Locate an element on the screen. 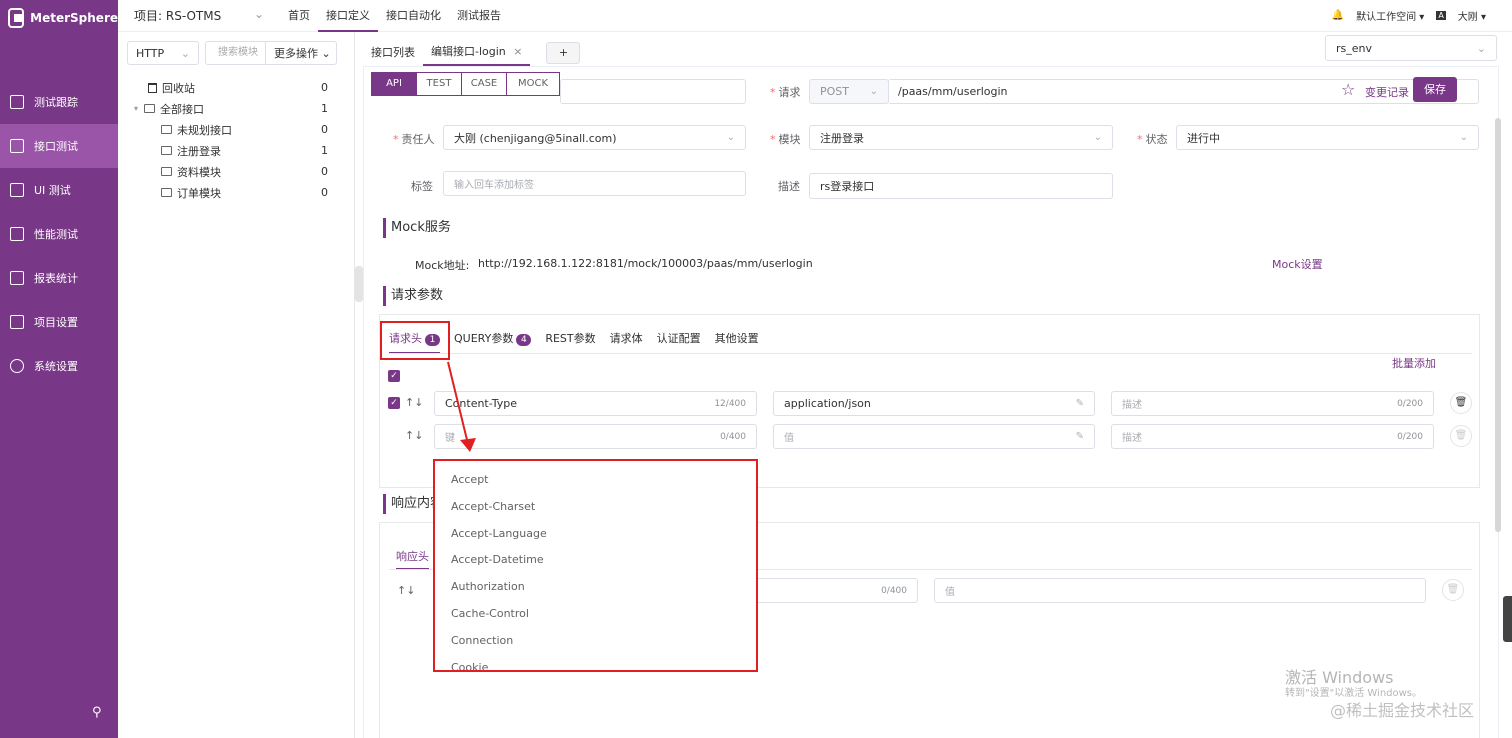 The image size is (1512, 738). tree-item-recycle: 回收站 0 is located at coordinates (236, 87).